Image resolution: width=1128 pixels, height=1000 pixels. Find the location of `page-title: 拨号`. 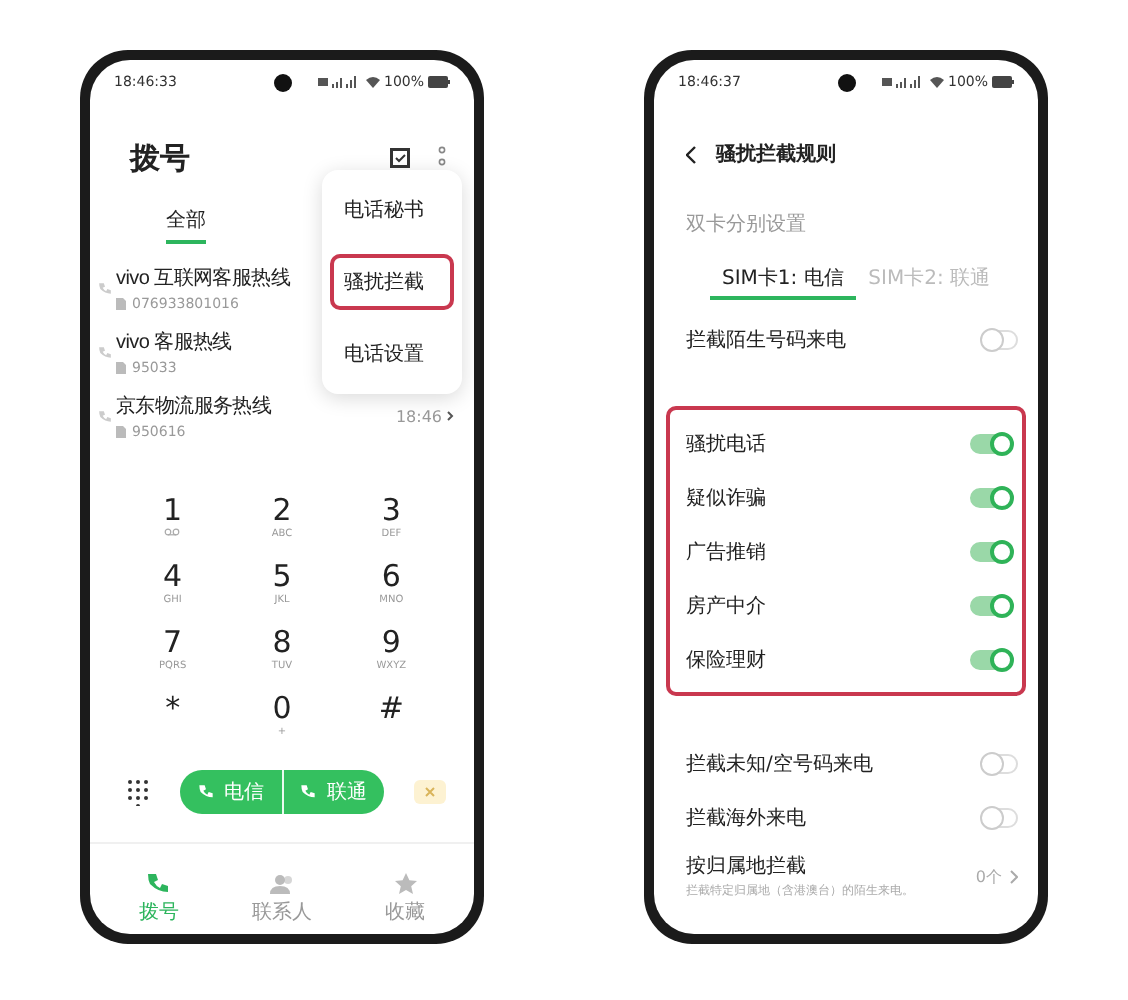

page-title: 拨号 is located at coordinates (160, 158).